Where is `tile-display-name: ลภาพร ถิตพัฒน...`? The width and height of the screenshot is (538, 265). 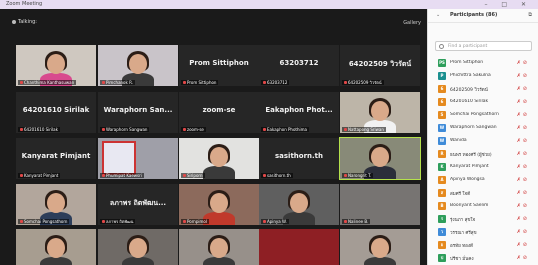 tile-display-name: ลภาพร ถิตพัฒน... is located at coordinates (138, 203).